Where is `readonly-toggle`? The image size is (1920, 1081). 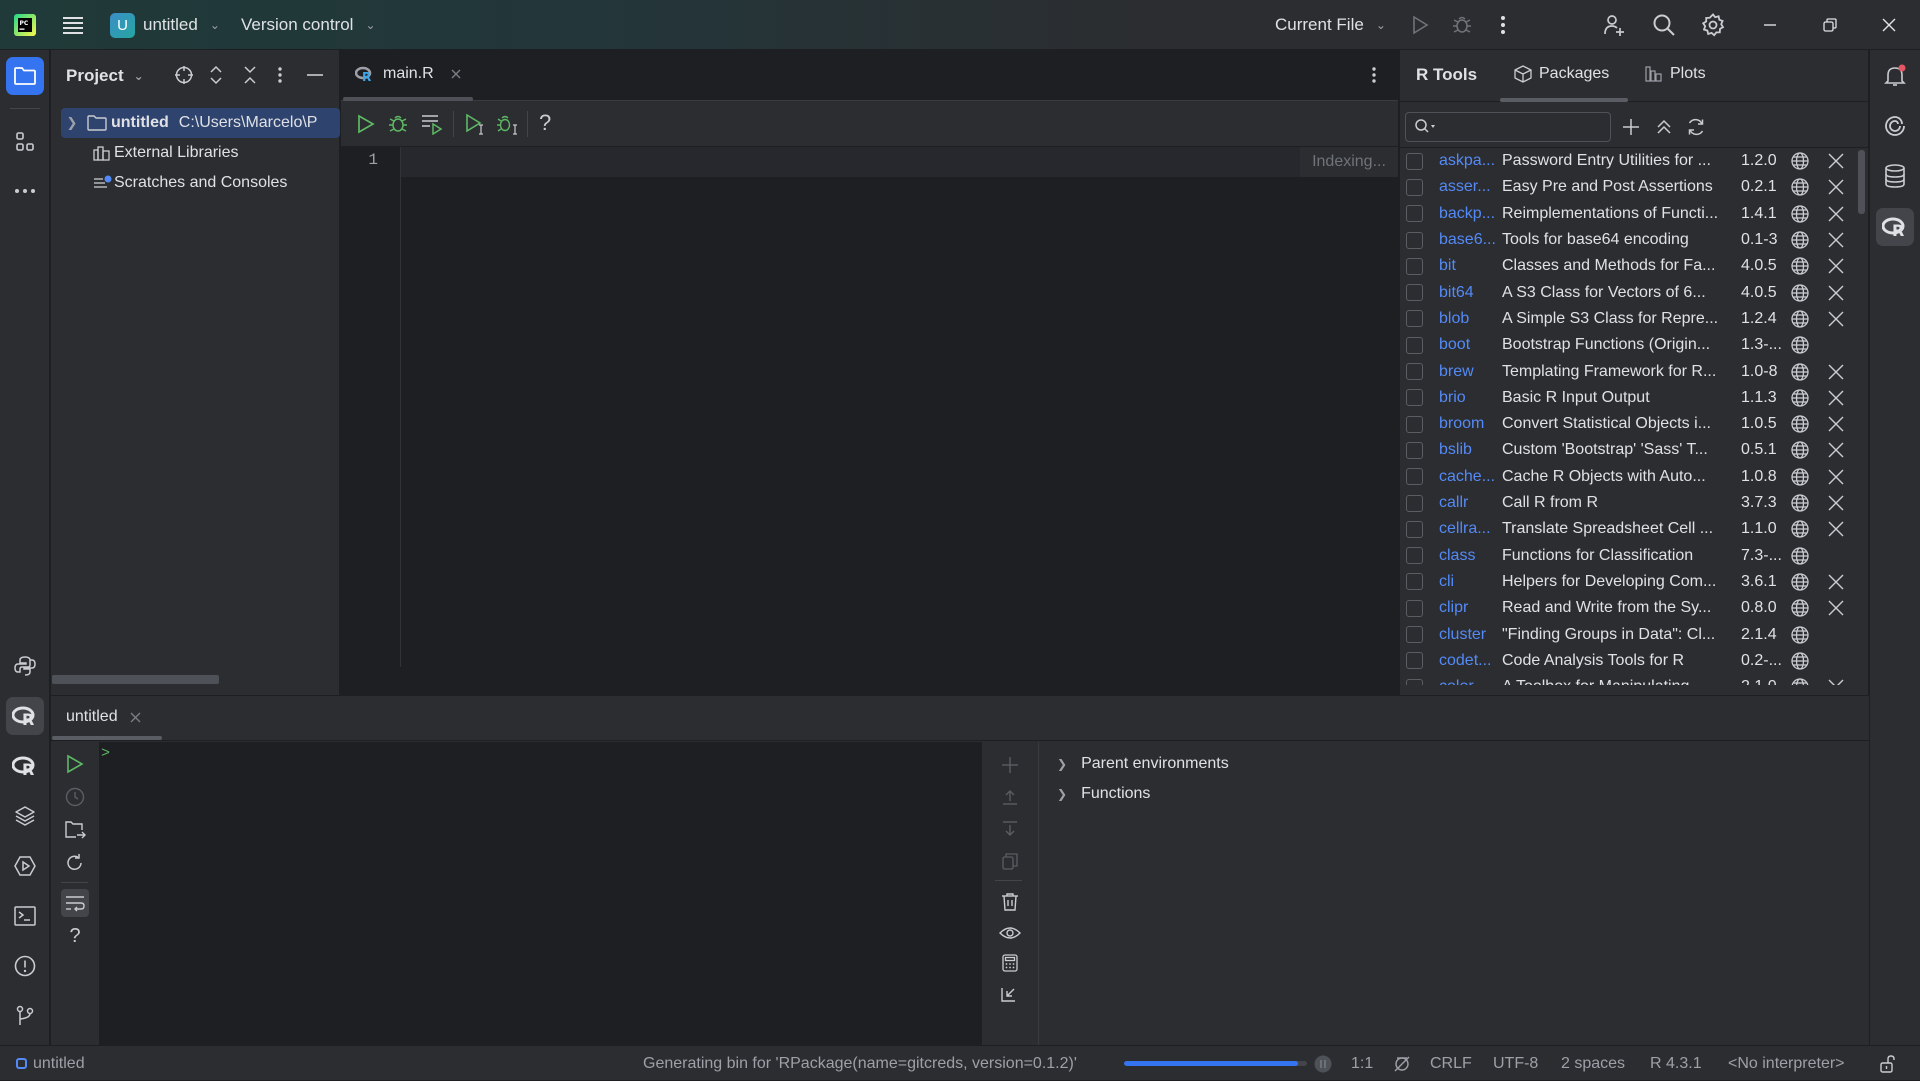 readonly-toggle is located at coordinates (1888, 1063).